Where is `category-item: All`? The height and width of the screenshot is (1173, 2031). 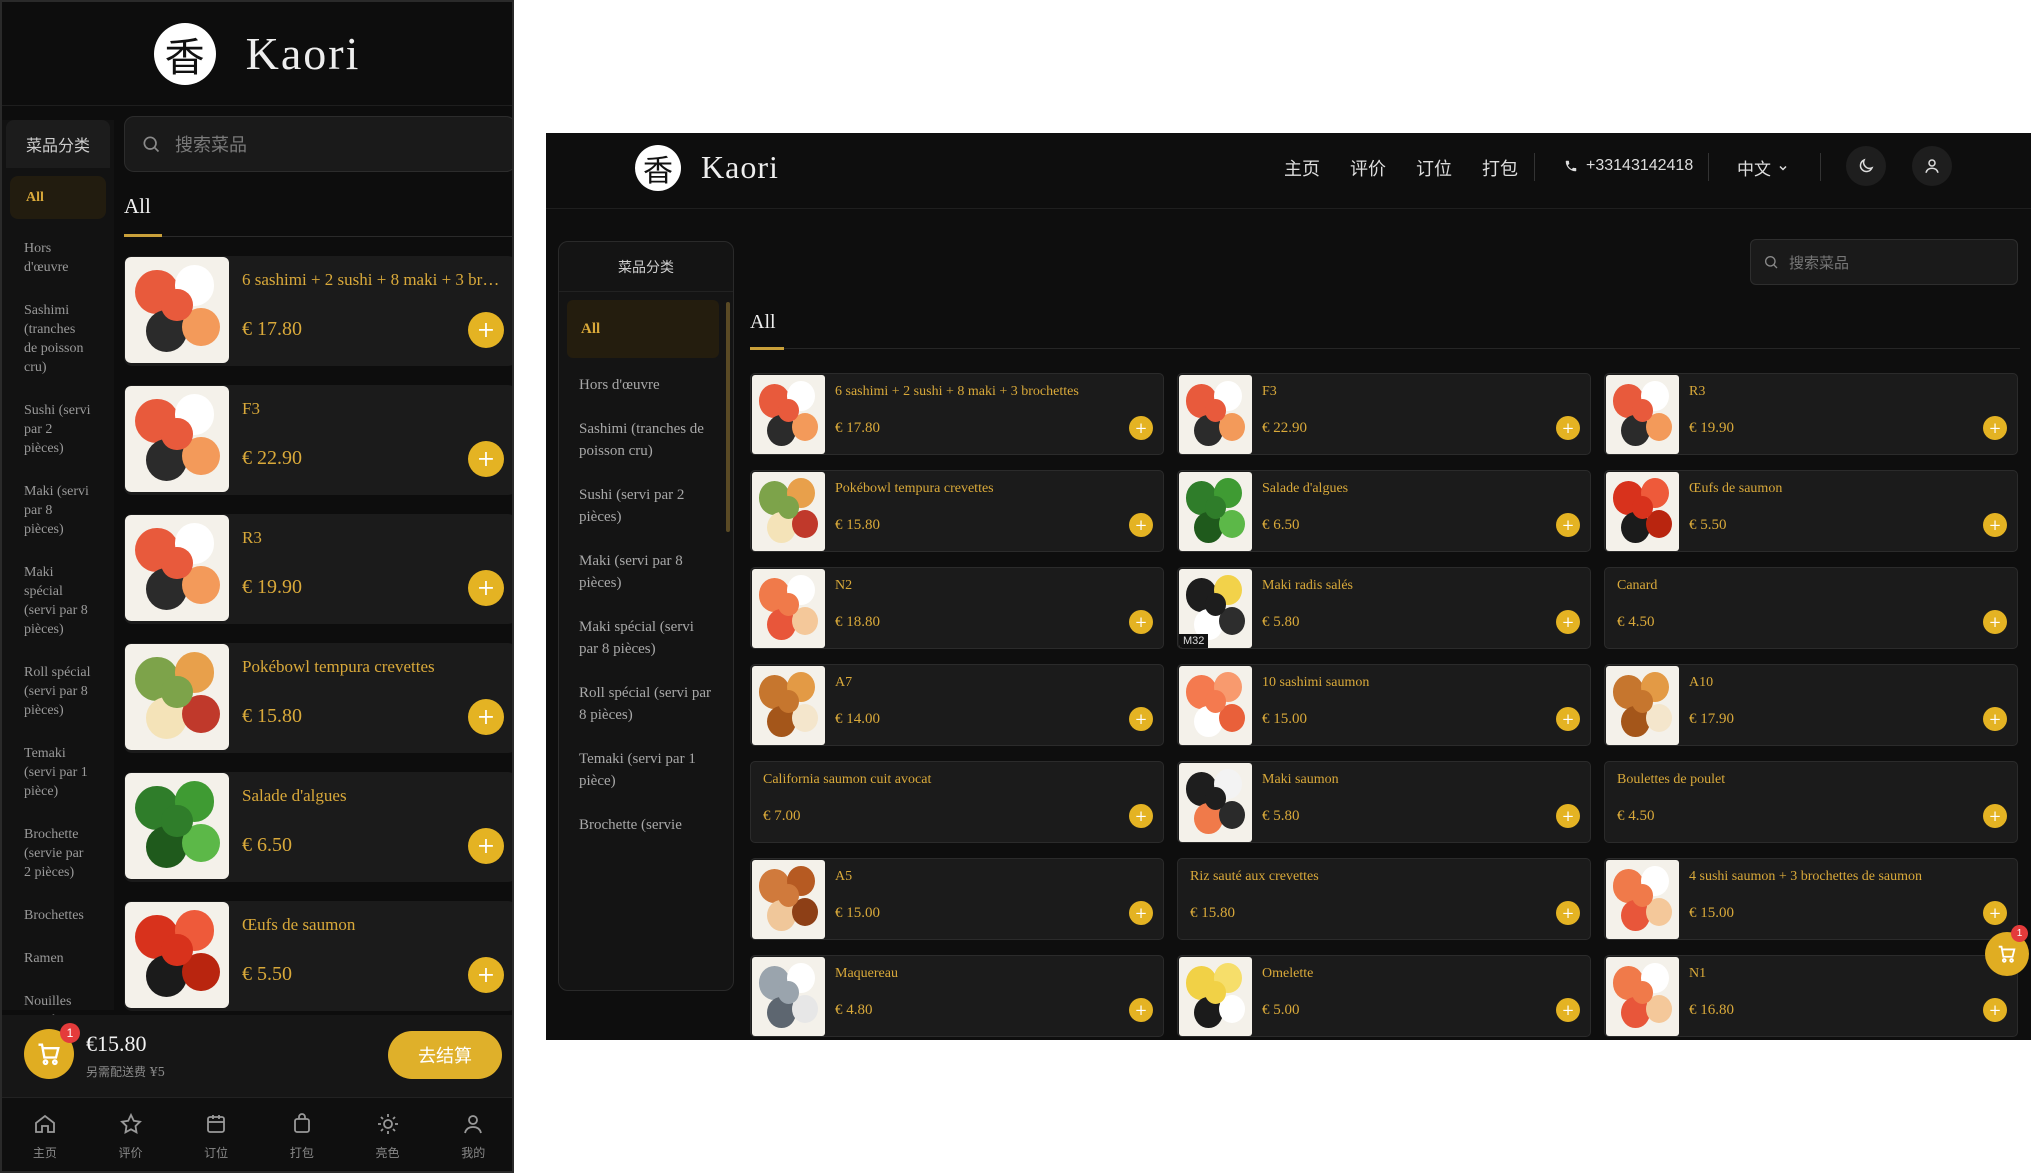
category-item: All is located at coordinates (643, 329).